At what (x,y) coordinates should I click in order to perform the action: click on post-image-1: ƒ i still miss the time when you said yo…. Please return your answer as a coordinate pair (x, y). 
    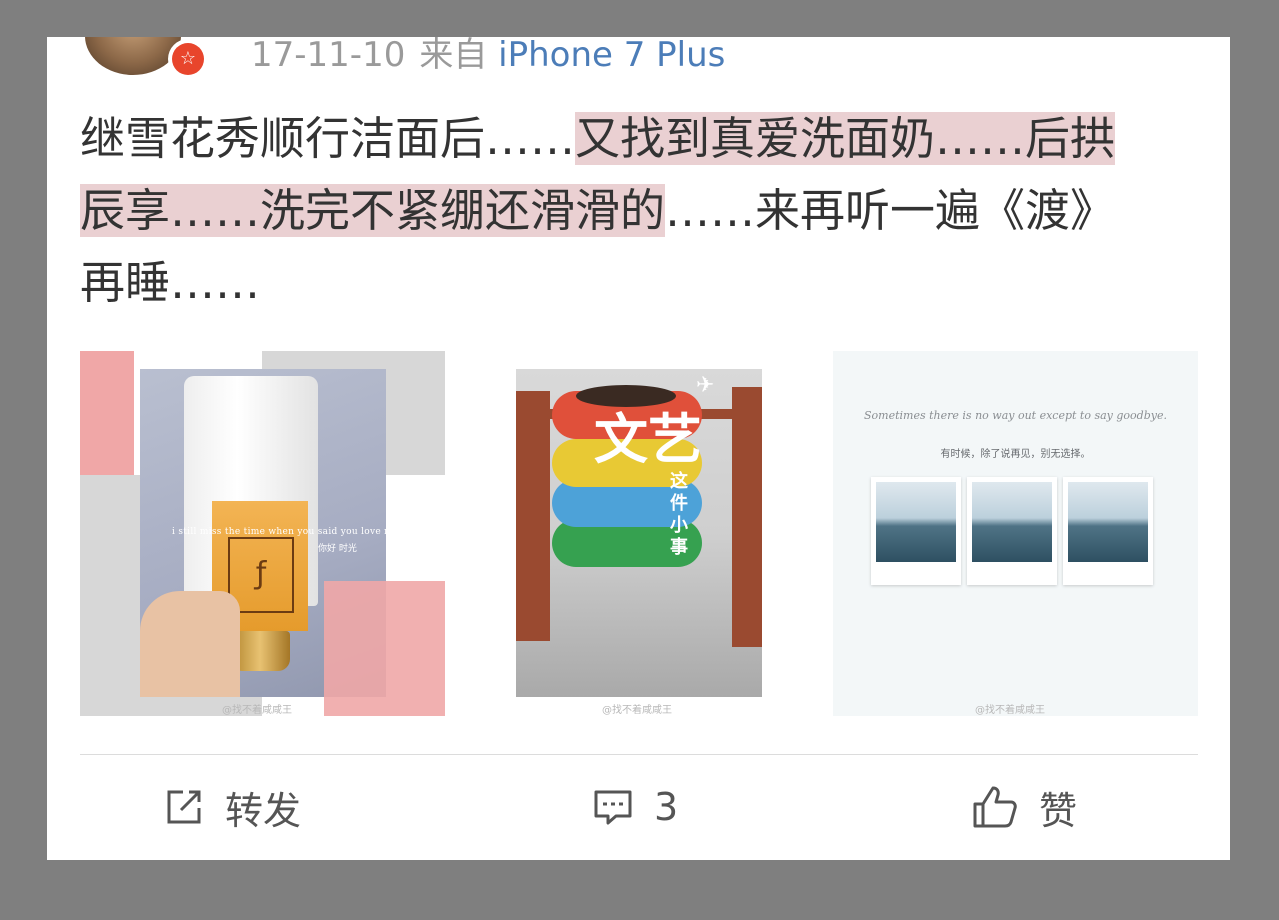
    Looking at the image, I should click on (262, 533).